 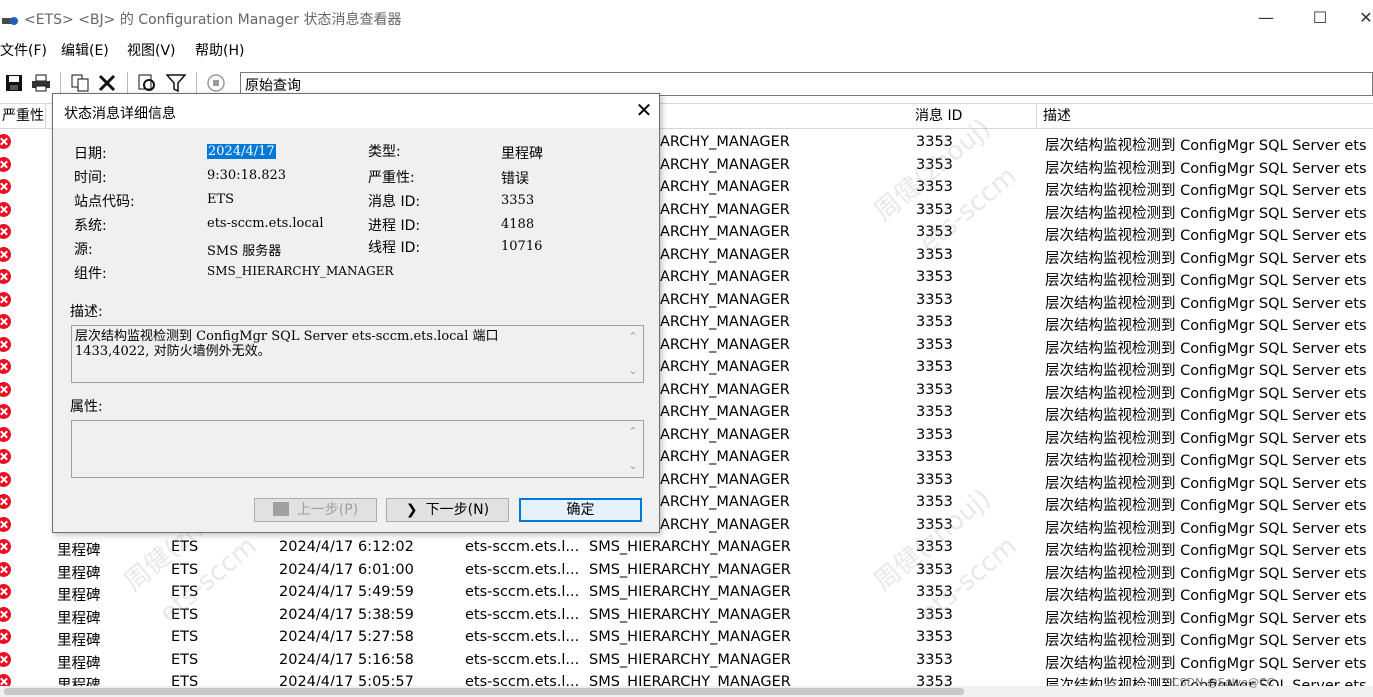 What do you see at coordinates (147, 83) in the screenshot?
I see `refresh-icon` at bounding box center [147, 83].